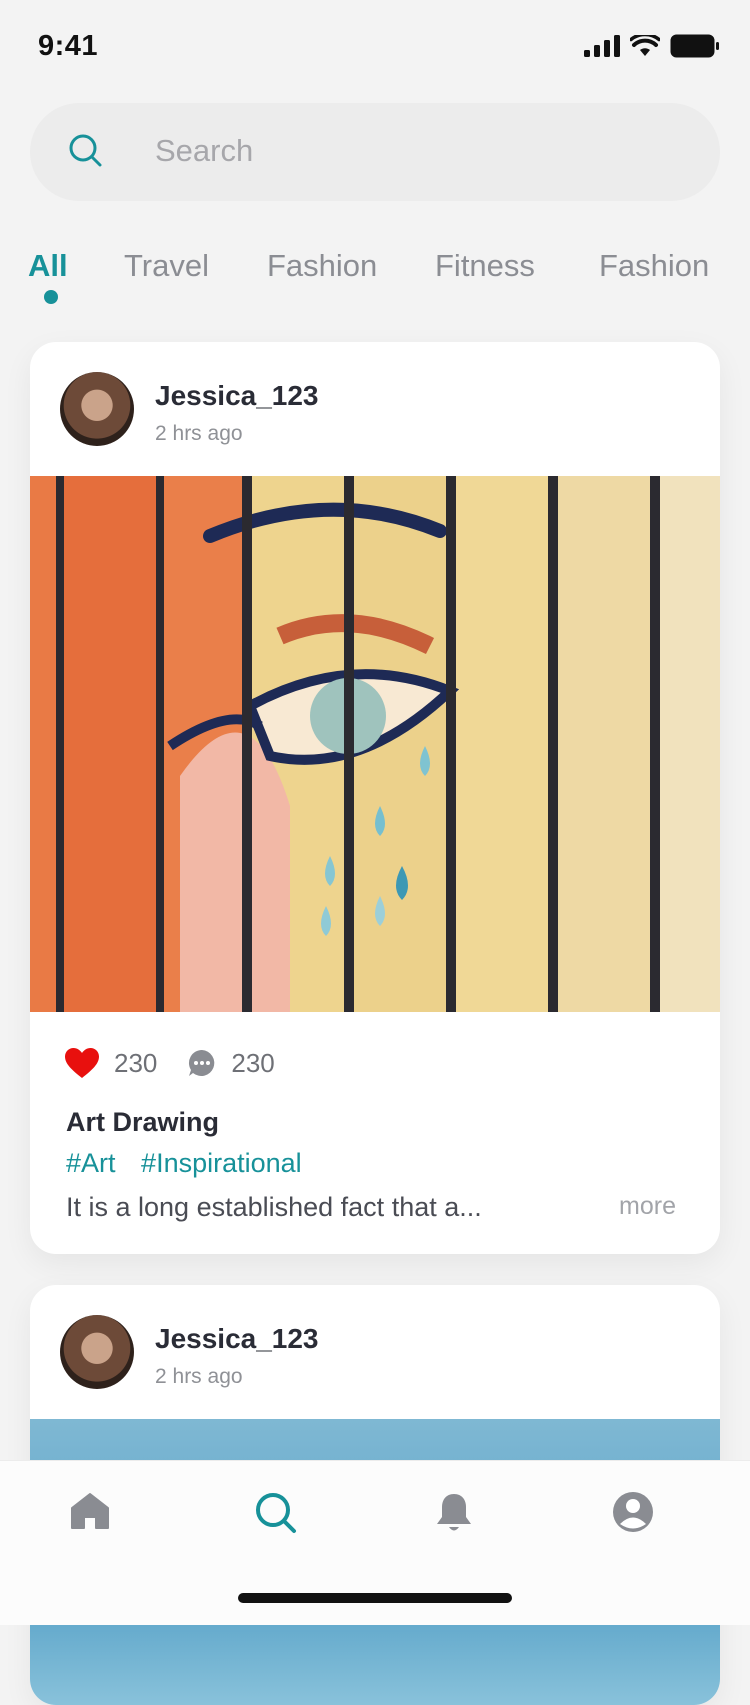 Image resolution: width=750 pixels, height=1705 pixels. Describe the element at coordinates (202, 1063) in the screenshot. I see `comment-icon` at that location.